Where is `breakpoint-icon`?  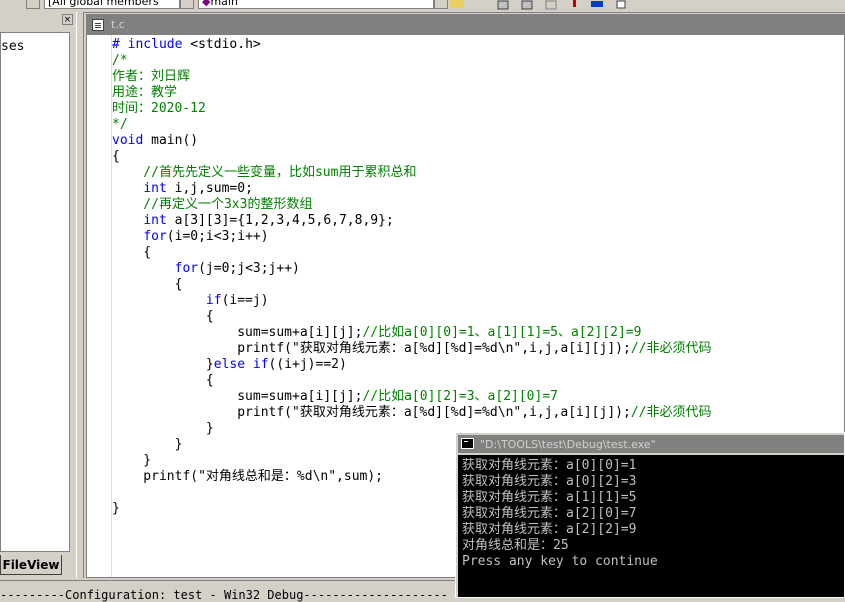
breakpoint-icon is located at coordinates (621, 4).